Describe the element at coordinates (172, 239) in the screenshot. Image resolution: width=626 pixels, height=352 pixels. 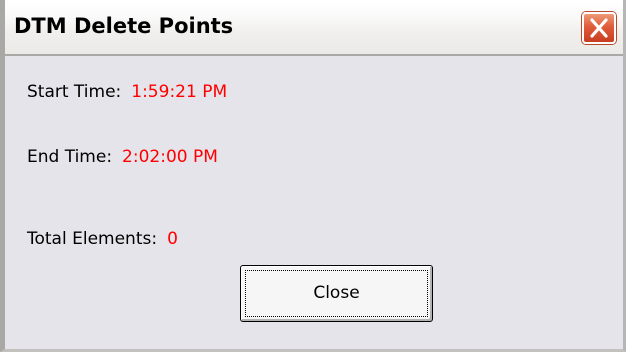
I see `total-elements-value: 0` at that location.